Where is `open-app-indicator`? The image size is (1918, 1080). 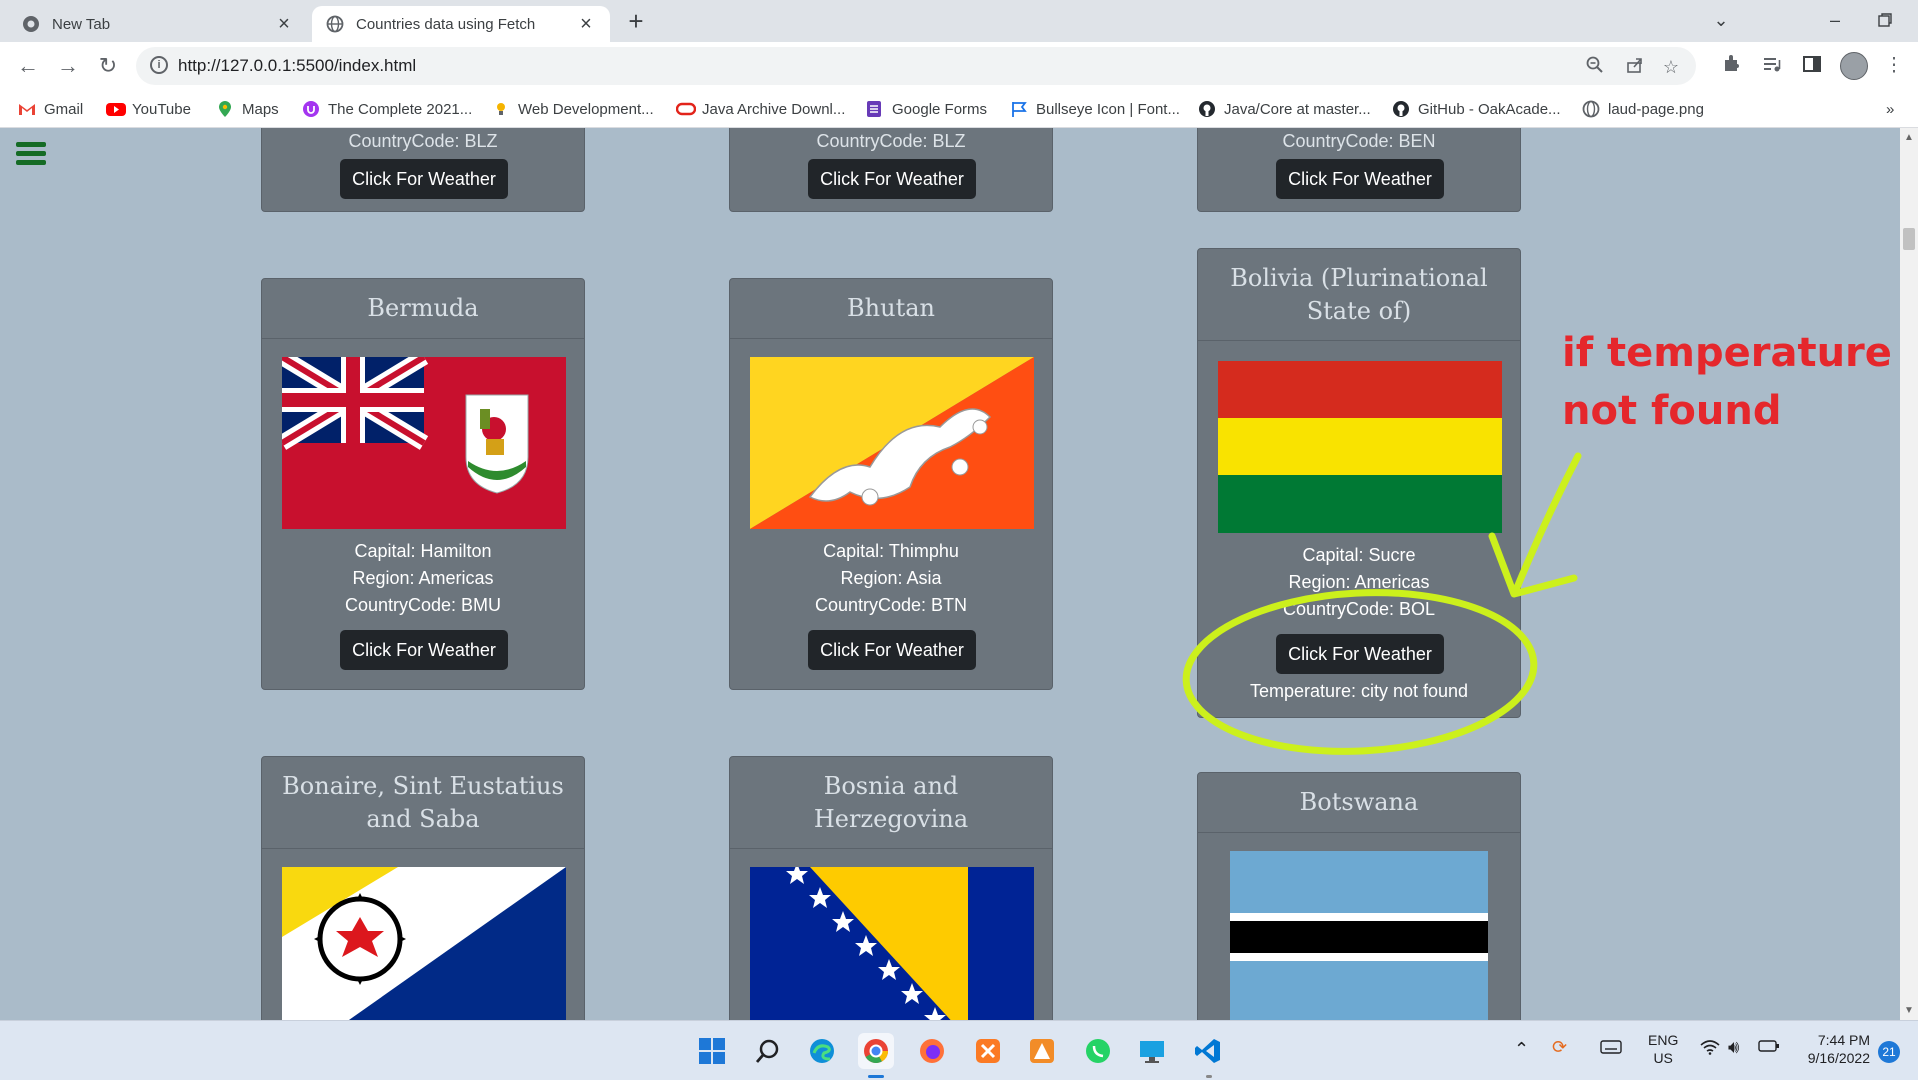
open-app-indicator is located at coordinates (1209, 1076).